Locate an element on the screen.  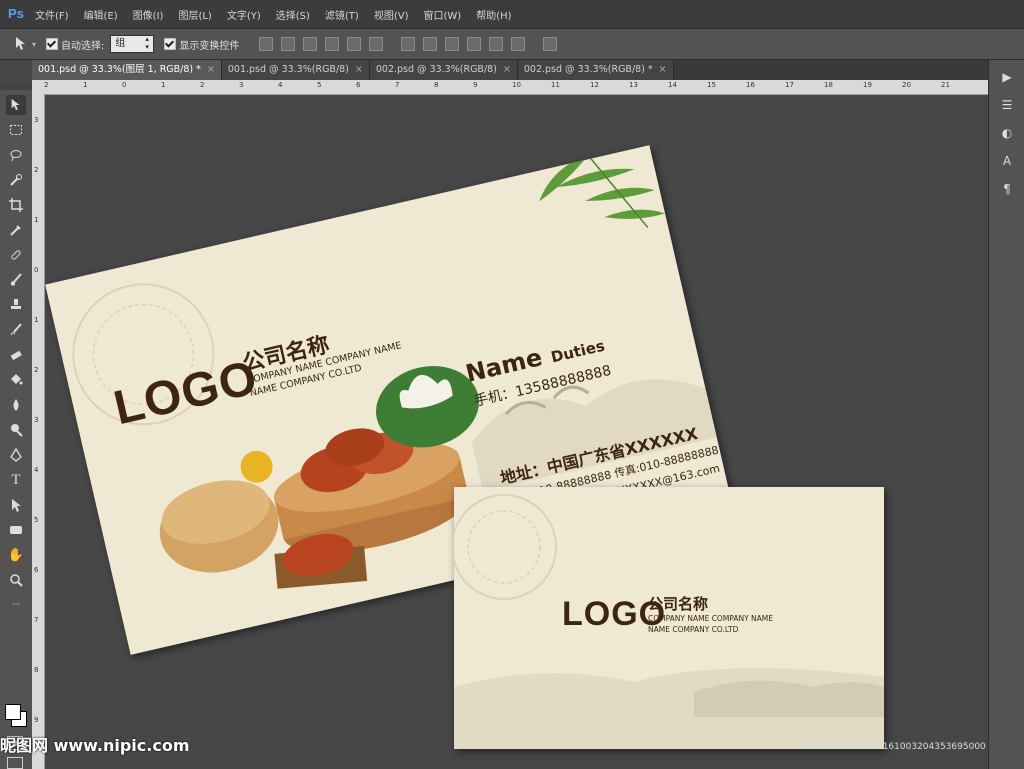
distribute-vcenter-icon is located at coordinates (430, 44).